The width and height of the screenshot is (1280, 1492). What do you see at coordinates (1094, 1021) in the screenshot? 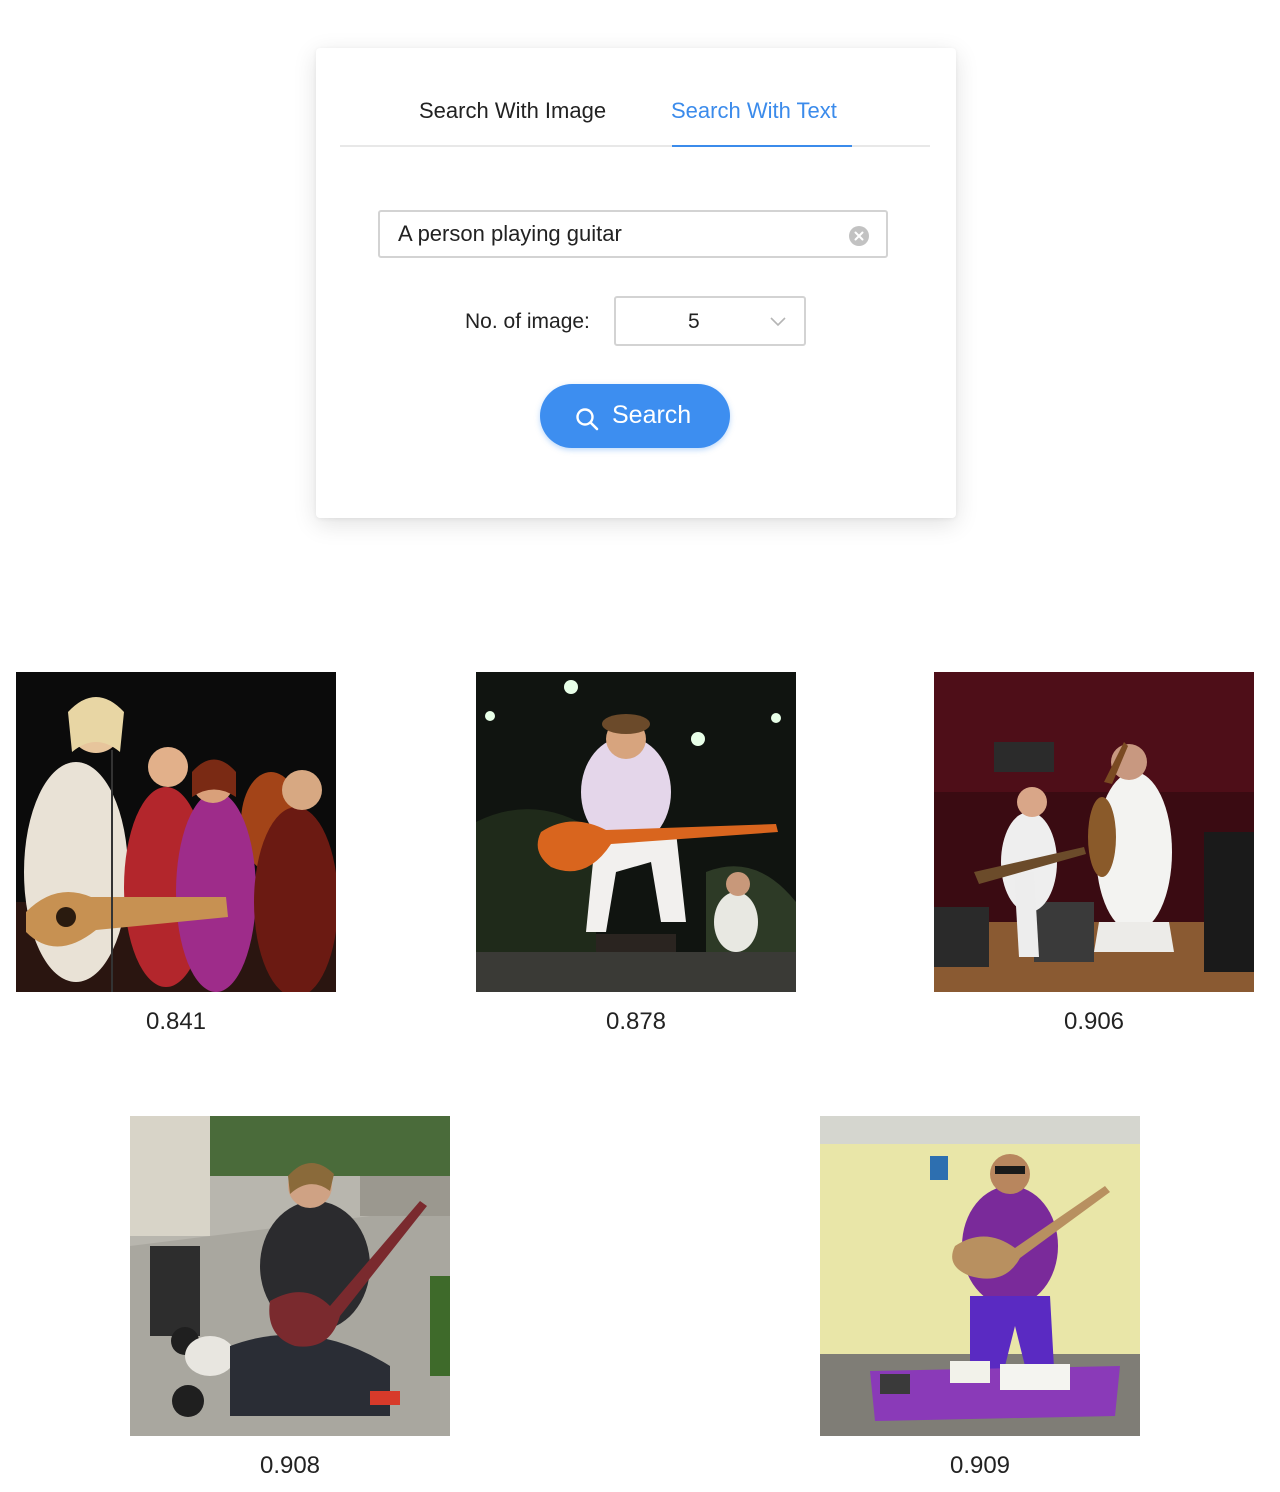
I see `result-score: 0.906` at bounding box center [1094, 1021].